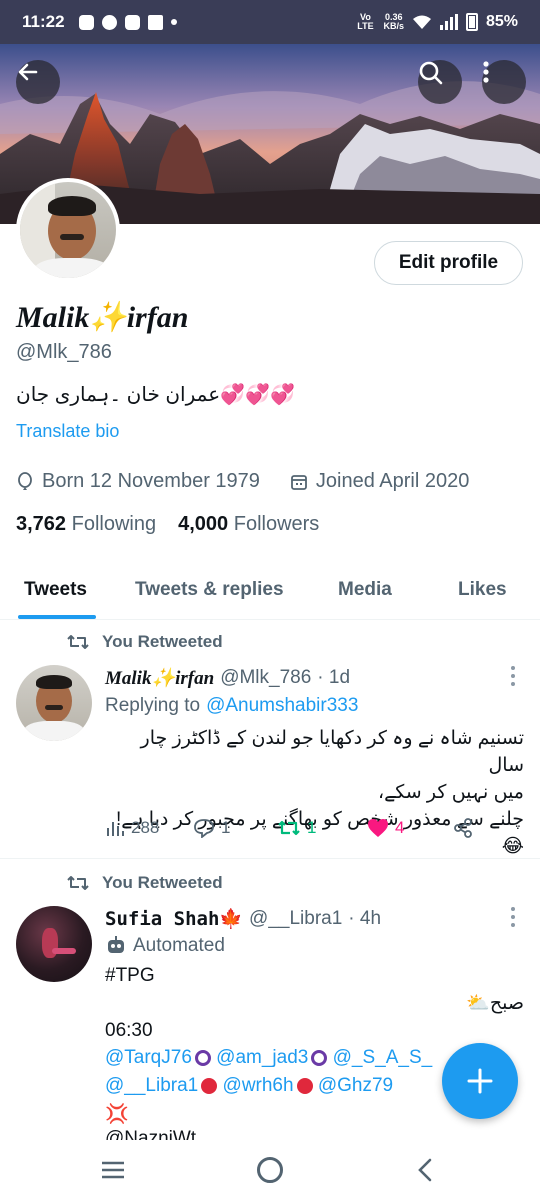 The width and height of the screenshot is (540, 1200). Describe the element at coordinates (57, 617) in the screenshot. I see `active-tab-indicator` at that location.